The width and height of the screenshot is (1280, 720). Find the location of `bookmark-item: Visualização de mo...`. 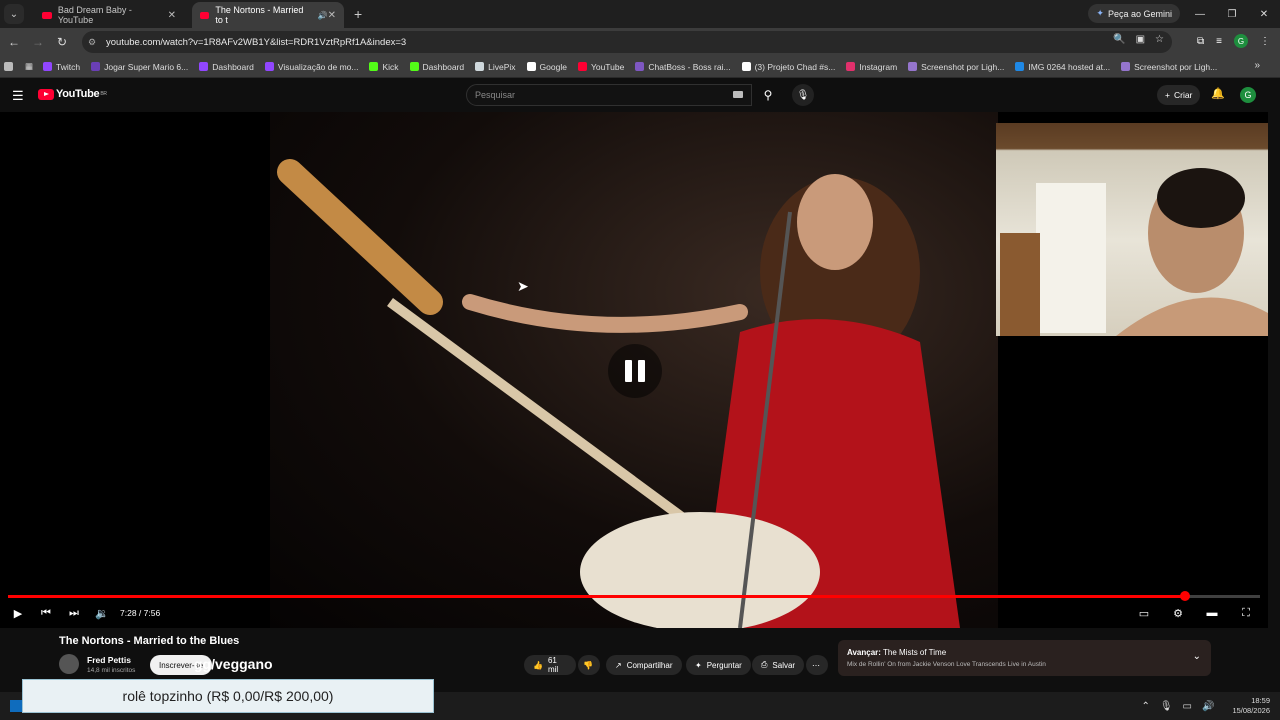

bookmark-item: Visualização de mo... is located at coordinates (311, 67).